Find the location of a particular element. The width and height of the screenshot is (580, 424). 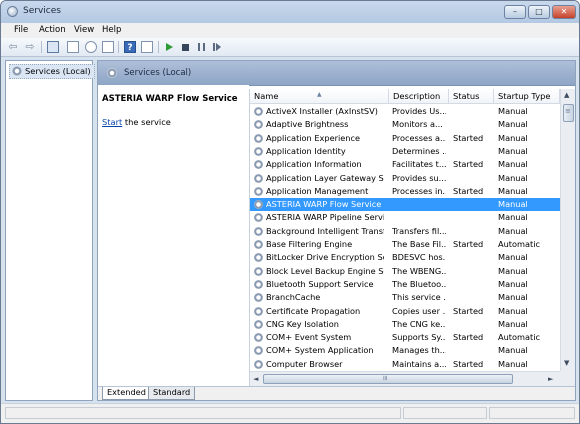

service-name-cell: Application Experience is located at coordinates (313, 137).